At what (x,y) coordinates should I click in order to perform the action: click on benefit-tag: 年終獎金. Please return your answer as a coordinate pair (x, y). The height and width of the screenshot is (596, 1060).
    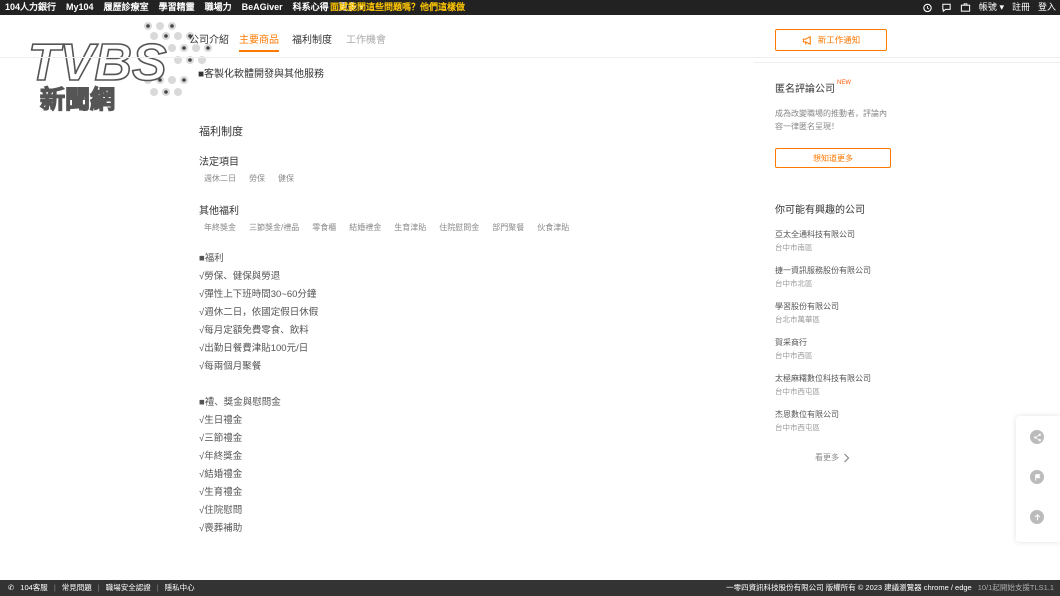
    Looking at the image, I should click on (220, 227).